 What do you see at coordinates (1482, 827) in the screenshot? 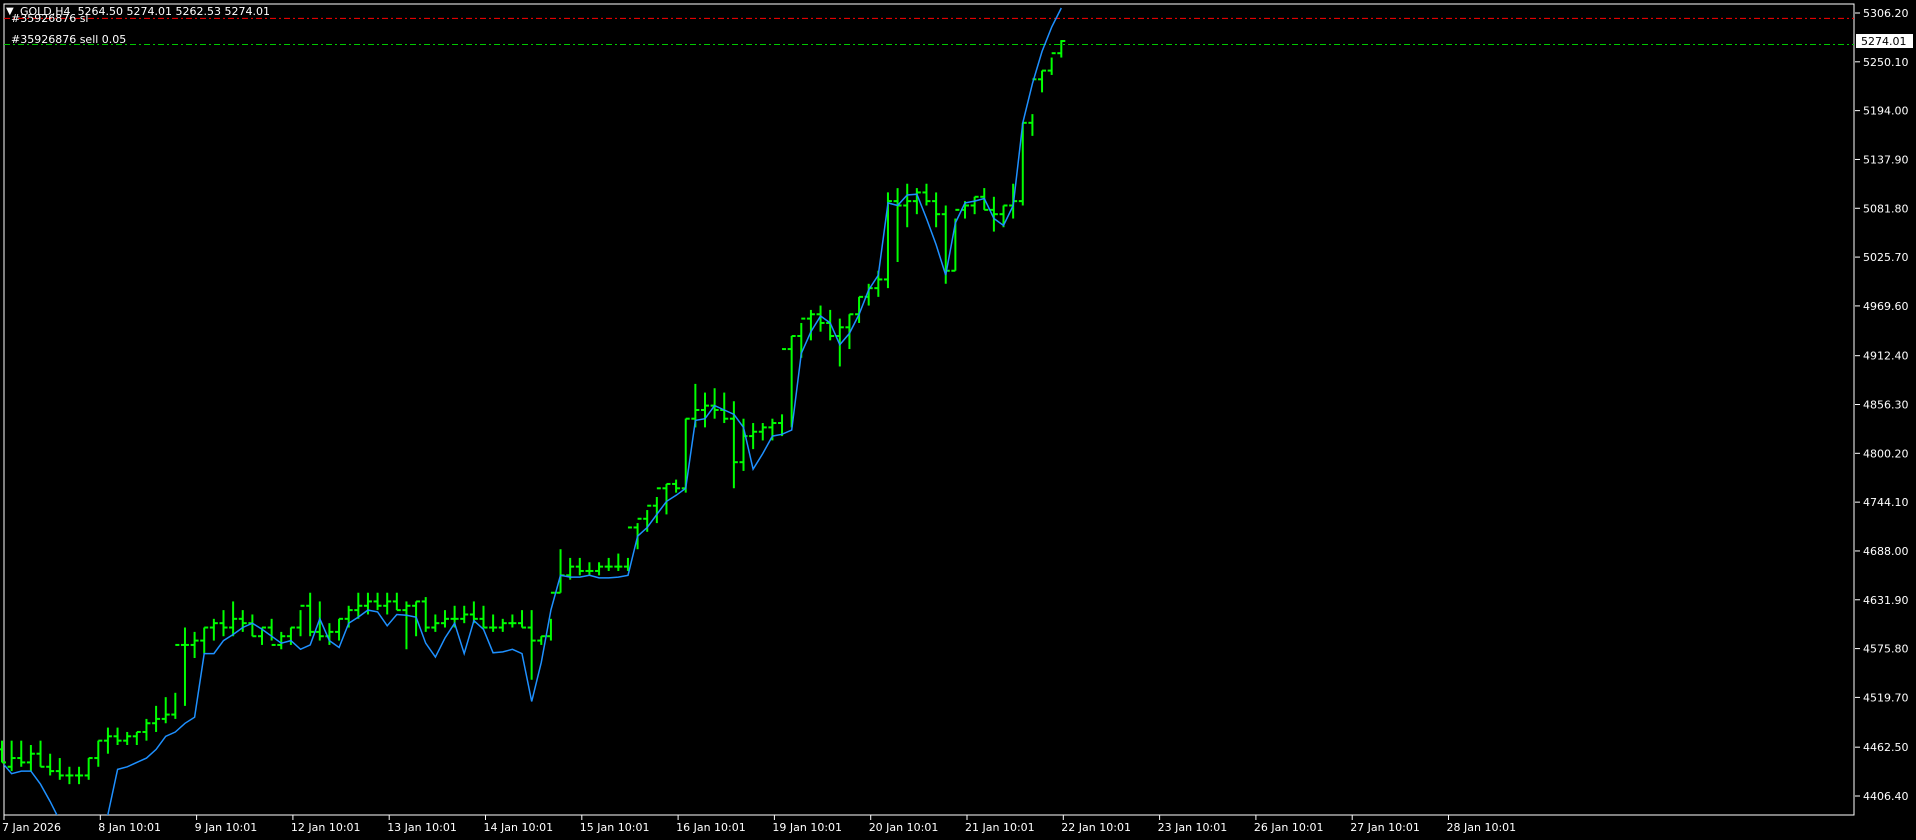
I see `x-tick-label: 28 Jan 10:01` at bounding box center [1482, 827].